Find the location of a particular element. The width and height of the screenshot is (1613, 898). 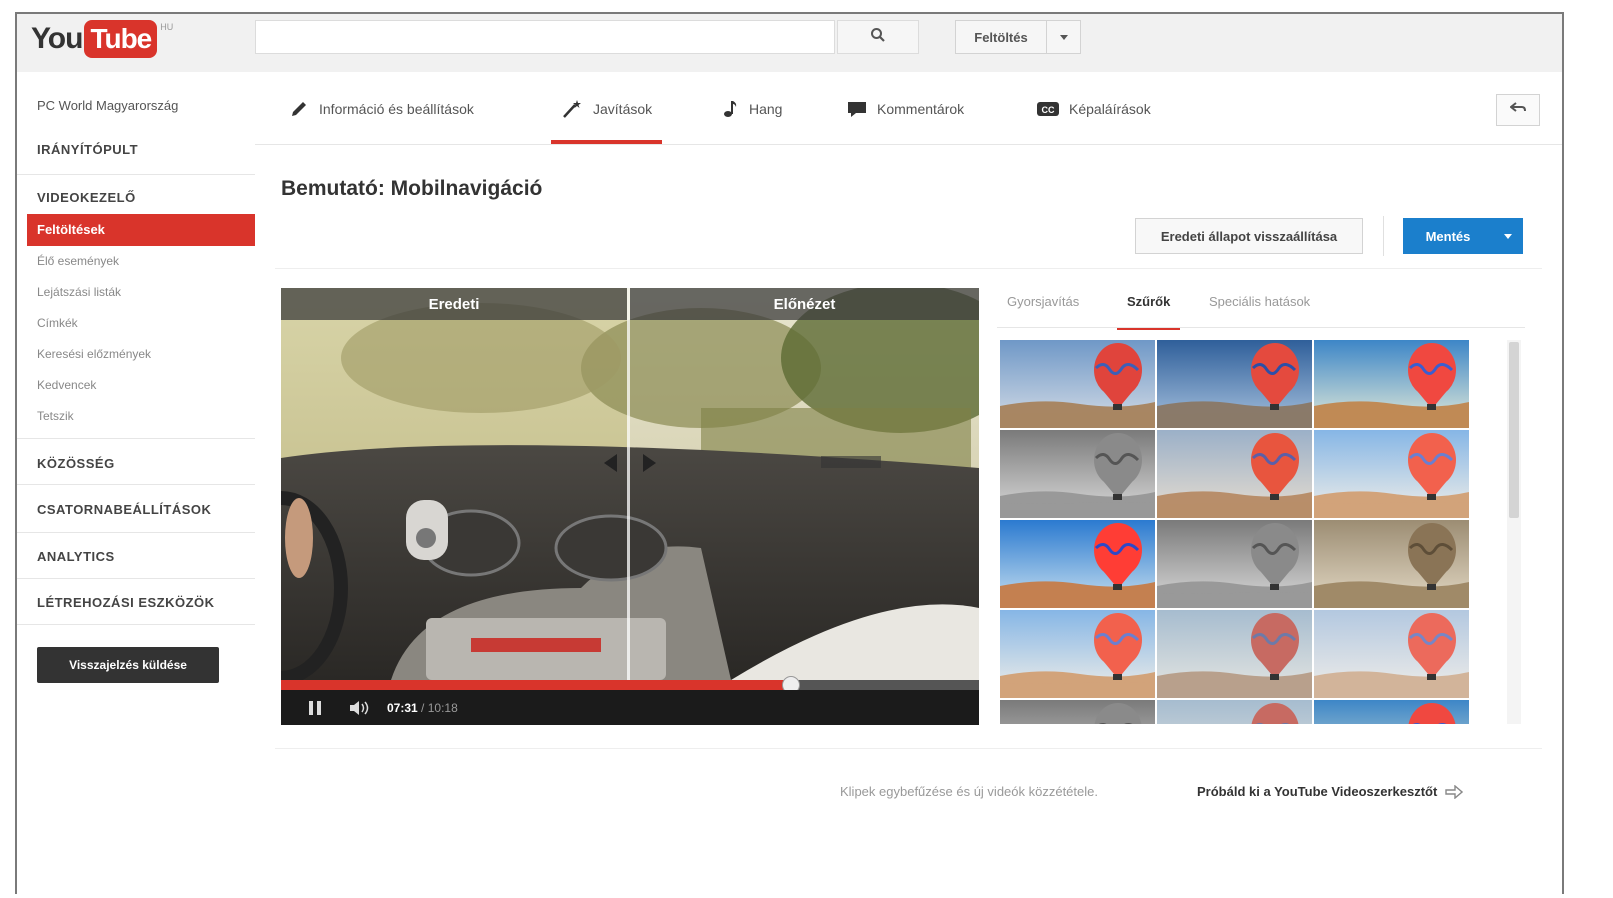

search-icon is located at coordinates (878, 37).